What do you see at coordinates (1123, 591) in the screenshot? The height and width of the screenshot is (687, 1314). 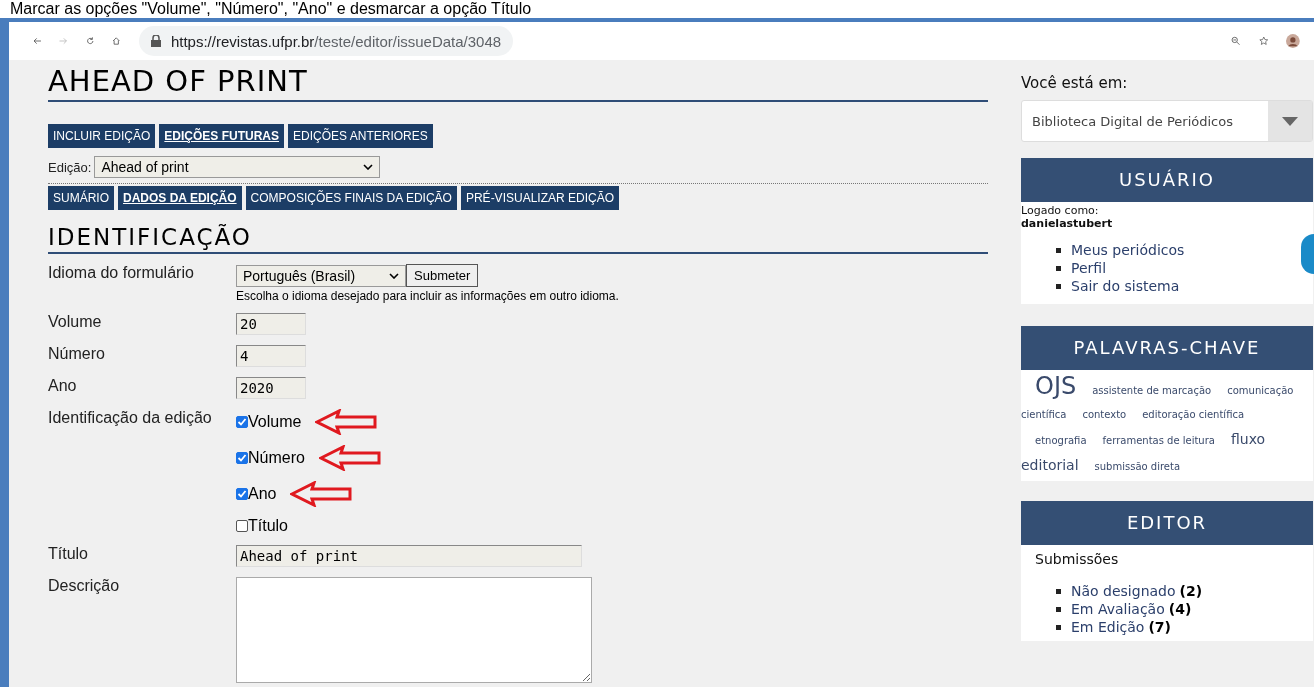 I see `sidebar-link: Não designado` at bounding box center [1123, 591].